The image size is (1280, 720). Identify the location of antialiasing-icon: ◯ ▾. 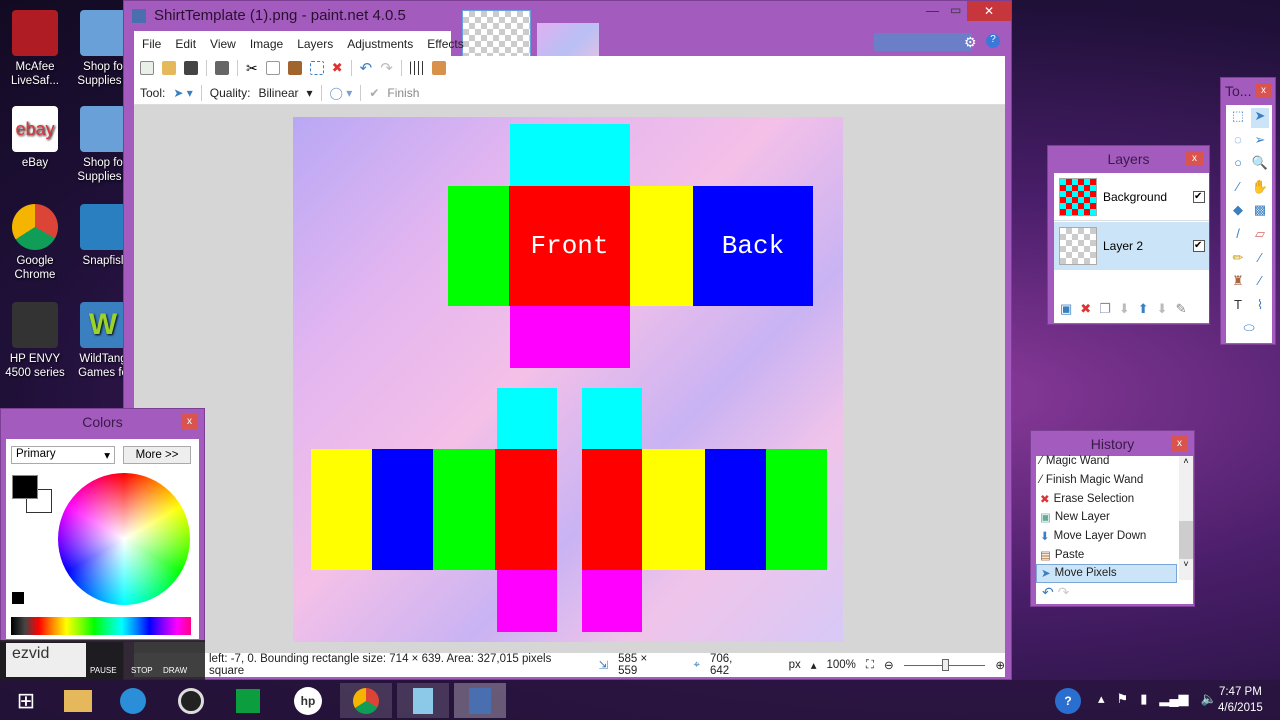
(341, 93).